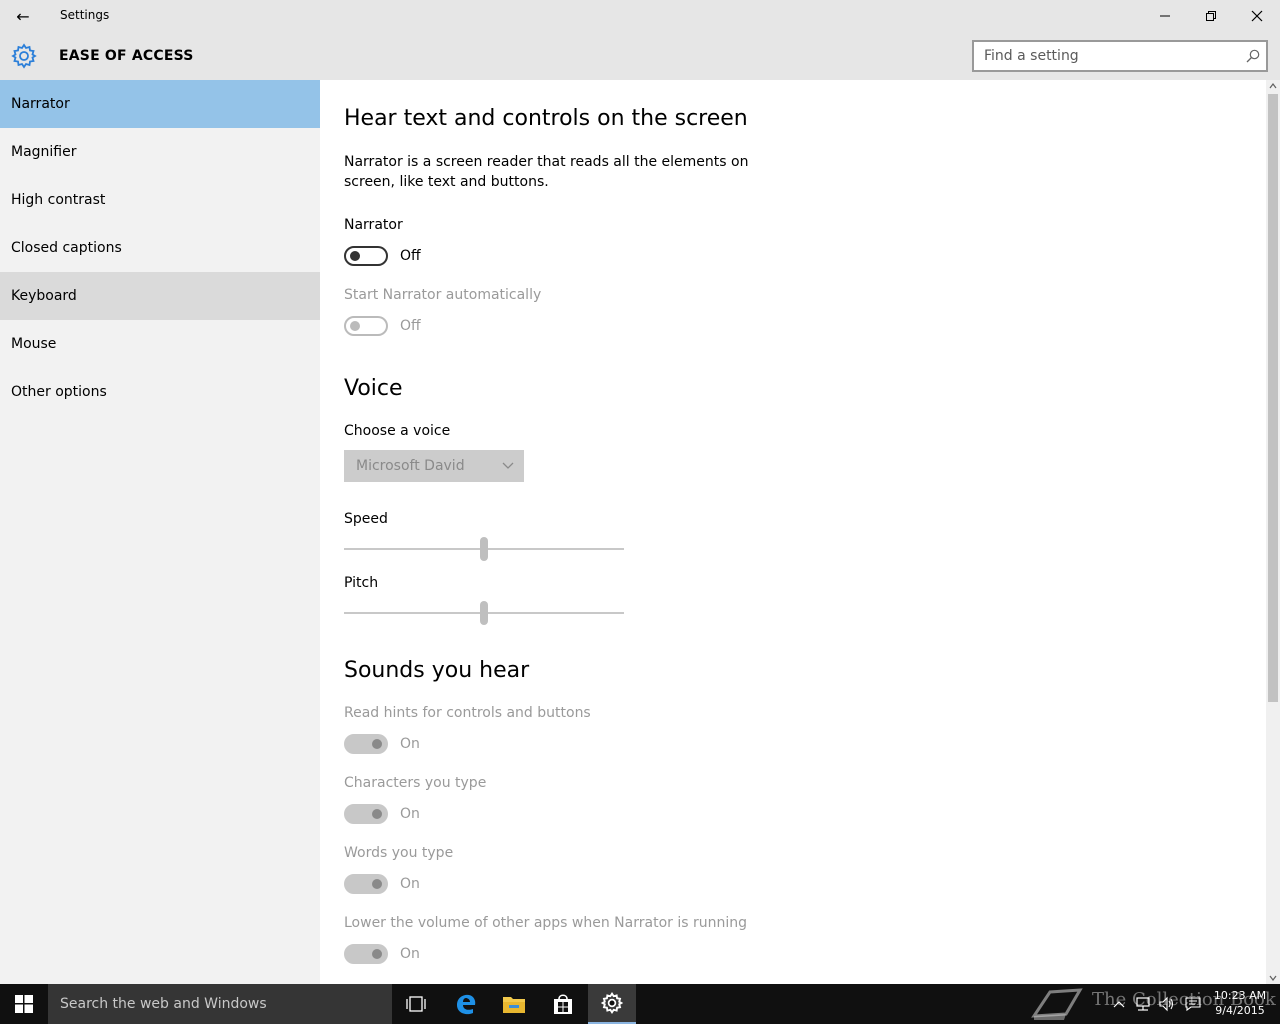  I want to click on narrator-toggle-row: Off, so click(382, 256).